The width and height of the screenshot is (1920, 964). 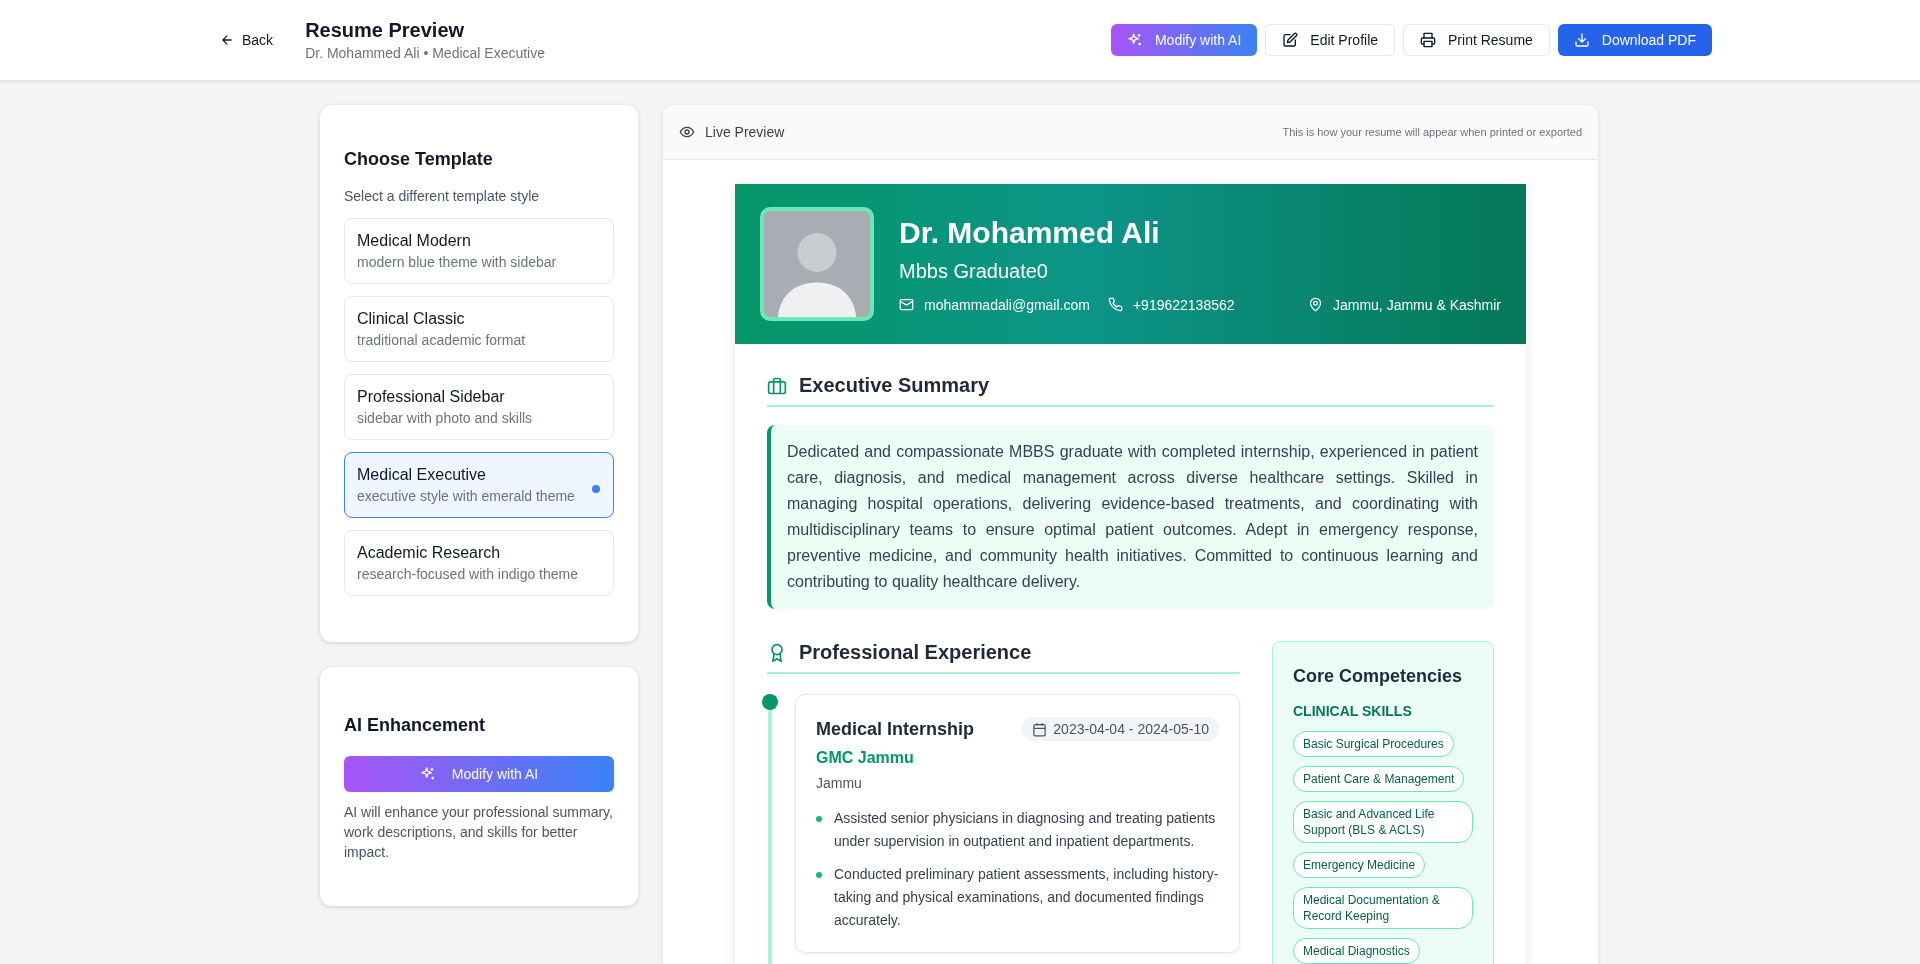 What do you see at coordinates (1379, 779) in the screenshot?
I see `skill-tag: Patient Care & Management` at bounding box center [1379, 779].